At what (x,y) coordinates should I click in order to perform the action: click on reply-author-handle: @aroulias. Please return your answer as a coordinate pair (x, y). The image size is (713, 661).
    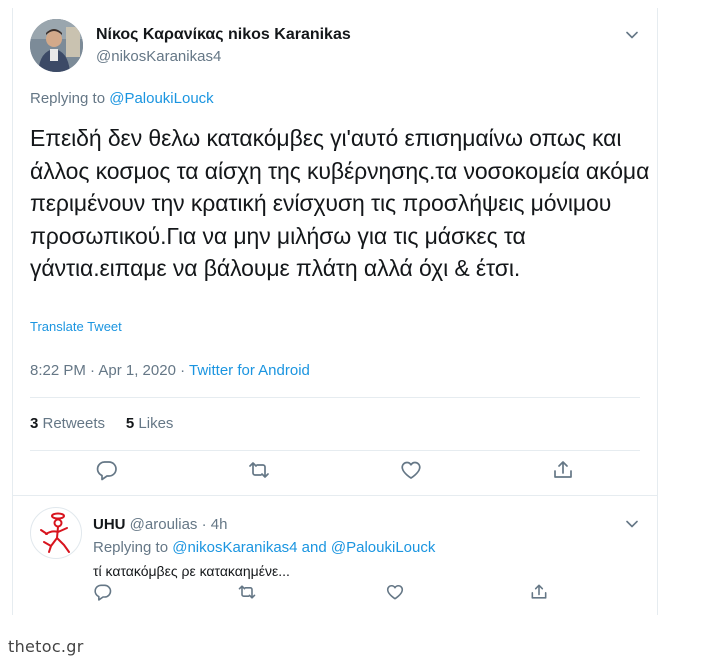
    Looking at the image, I should click on (164, 524).